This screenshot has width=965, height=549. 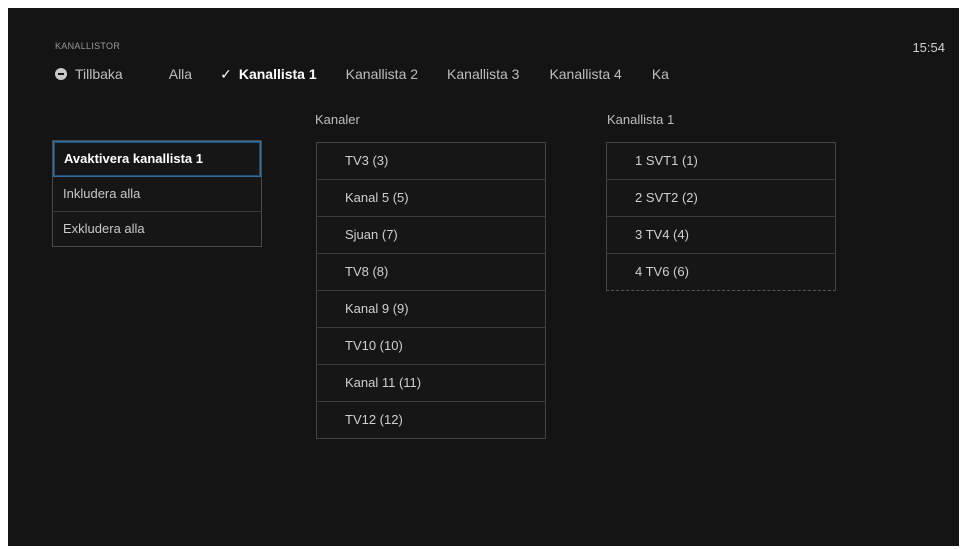 What do you see at coordinates (721, 235) in the screenshot?
I see `channel-list-item: 3 TV4 (4)` at bounding box center [721, 235].